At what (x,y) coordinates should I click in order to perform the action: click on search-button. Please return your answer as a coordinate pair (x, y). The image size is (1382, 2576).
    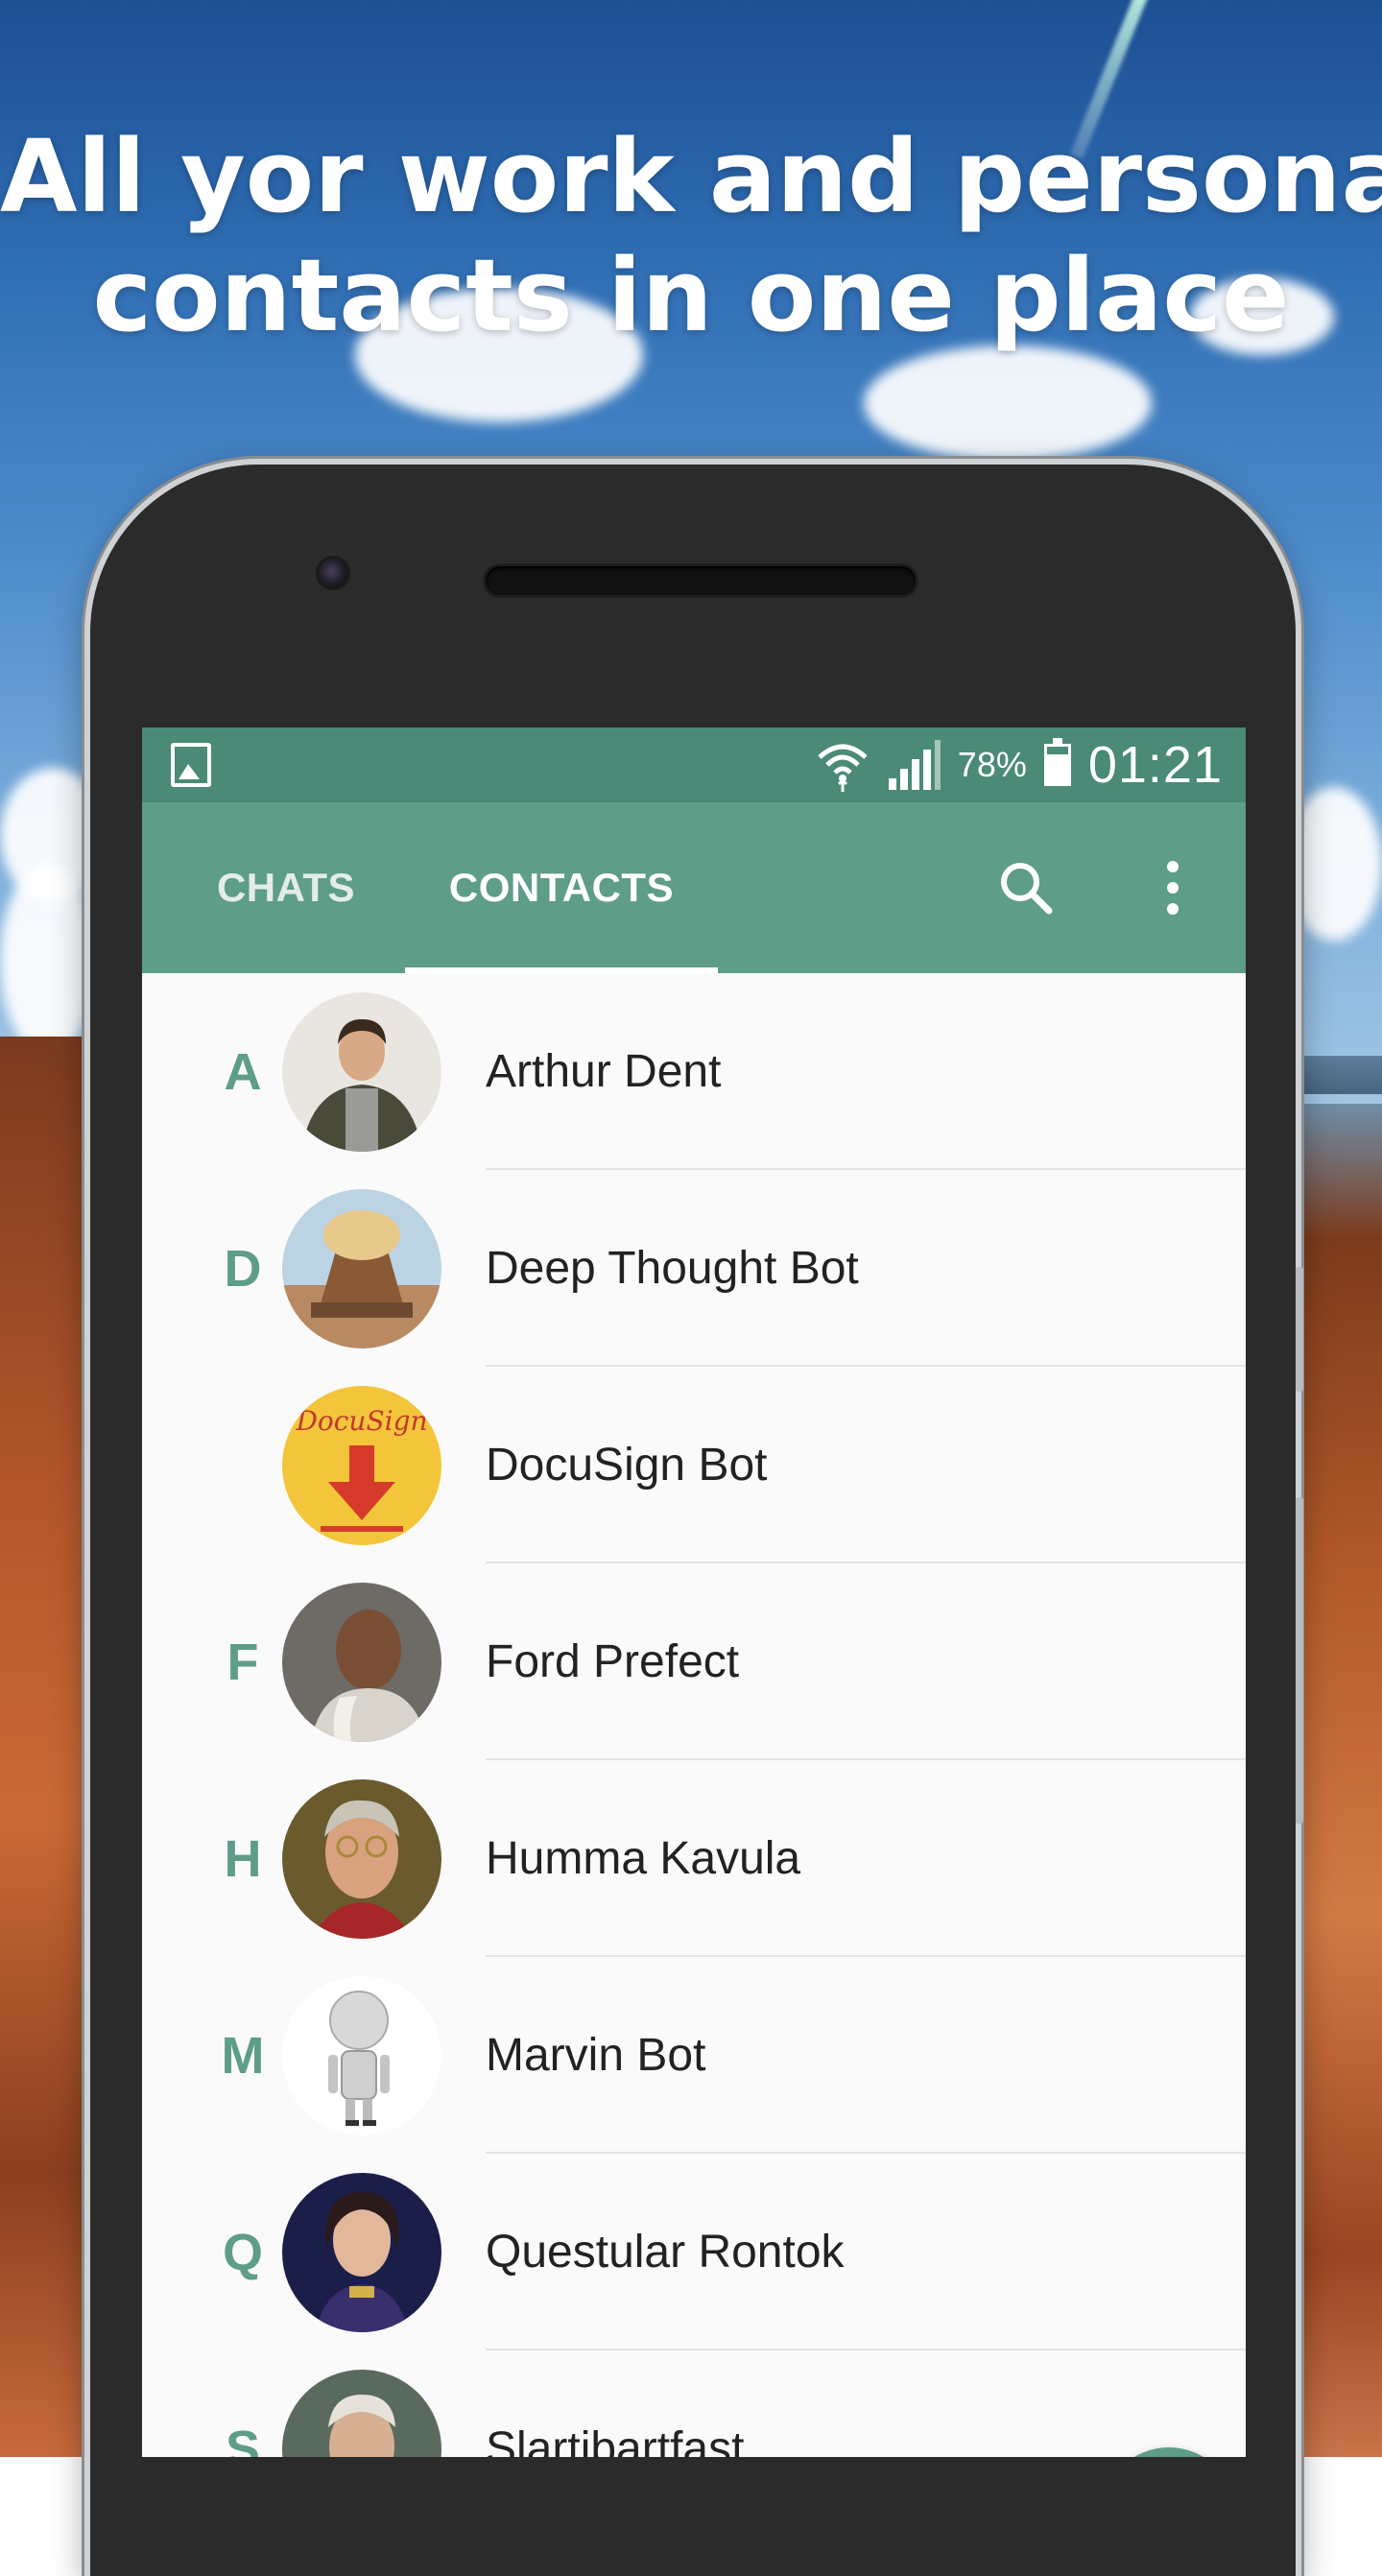
    Looking at the image, I should click on (1026, 888).